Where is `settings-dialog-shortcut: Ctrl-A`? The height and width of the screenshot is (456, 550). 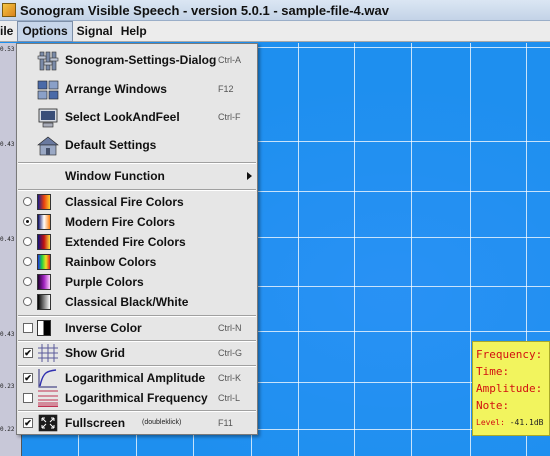
settings-dialog-shortcut: Ctrl-A is located at coordinates (229, 60).